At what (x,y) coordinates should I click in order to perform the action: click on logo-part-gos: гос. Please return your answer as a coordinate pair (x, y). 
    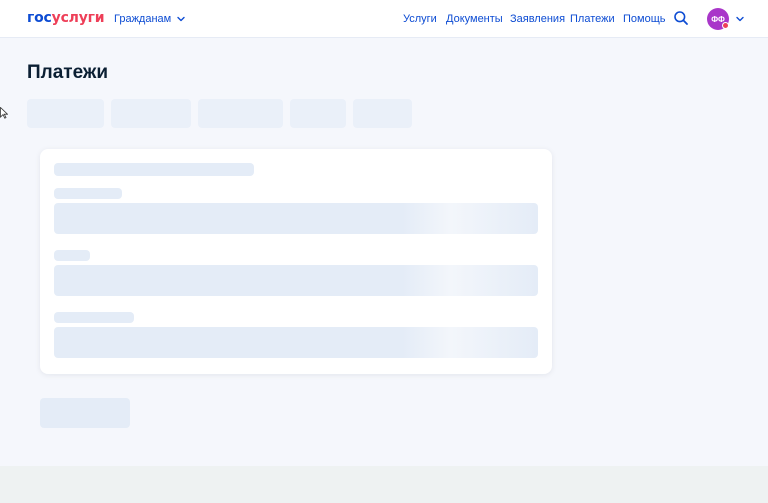
    Looking at the image, I should click on (39, 18).